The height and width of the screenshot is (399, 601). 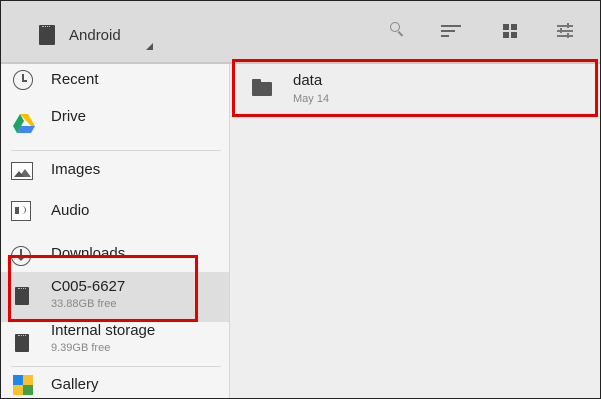 I want to click on sidebar-item-label: Audio, so click(x=70, y=210).